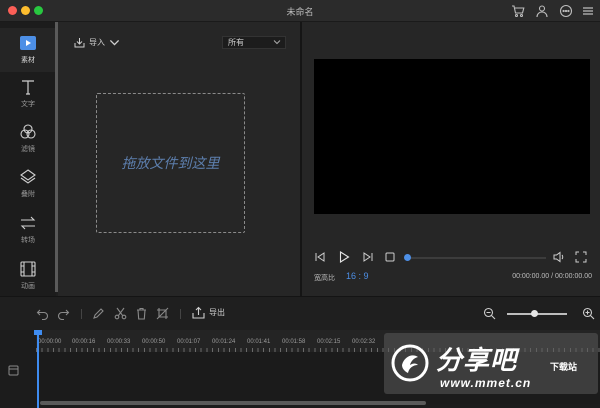  Describe the element at coordinates (410, 363) in the screenshot. I see `watermark-logo` at that location.